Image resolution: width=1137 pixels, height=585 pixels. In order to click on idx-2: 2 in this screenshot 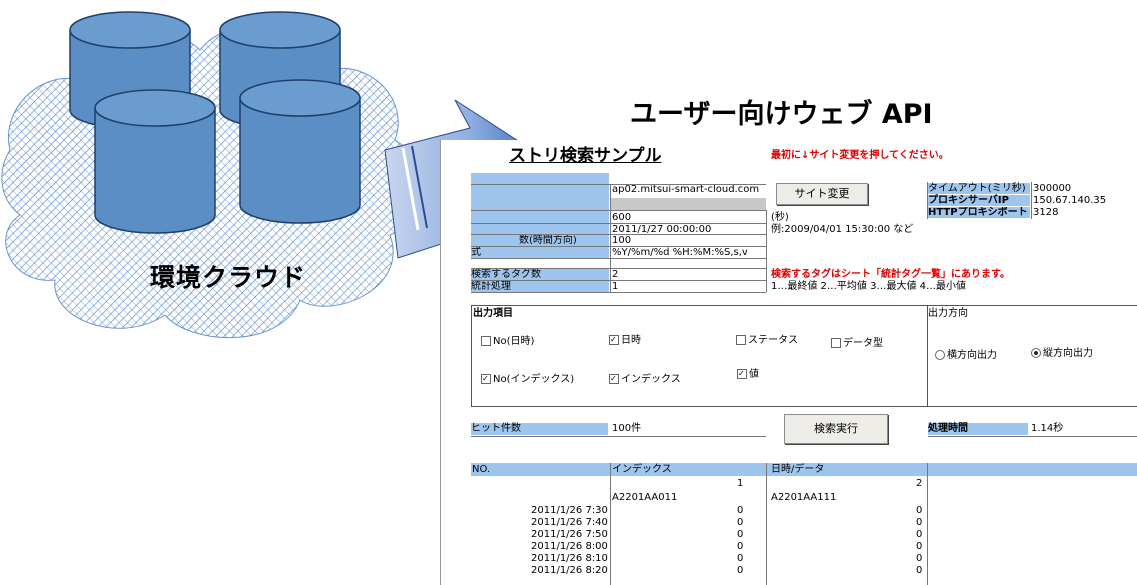, I will do `click(919, 483)`.